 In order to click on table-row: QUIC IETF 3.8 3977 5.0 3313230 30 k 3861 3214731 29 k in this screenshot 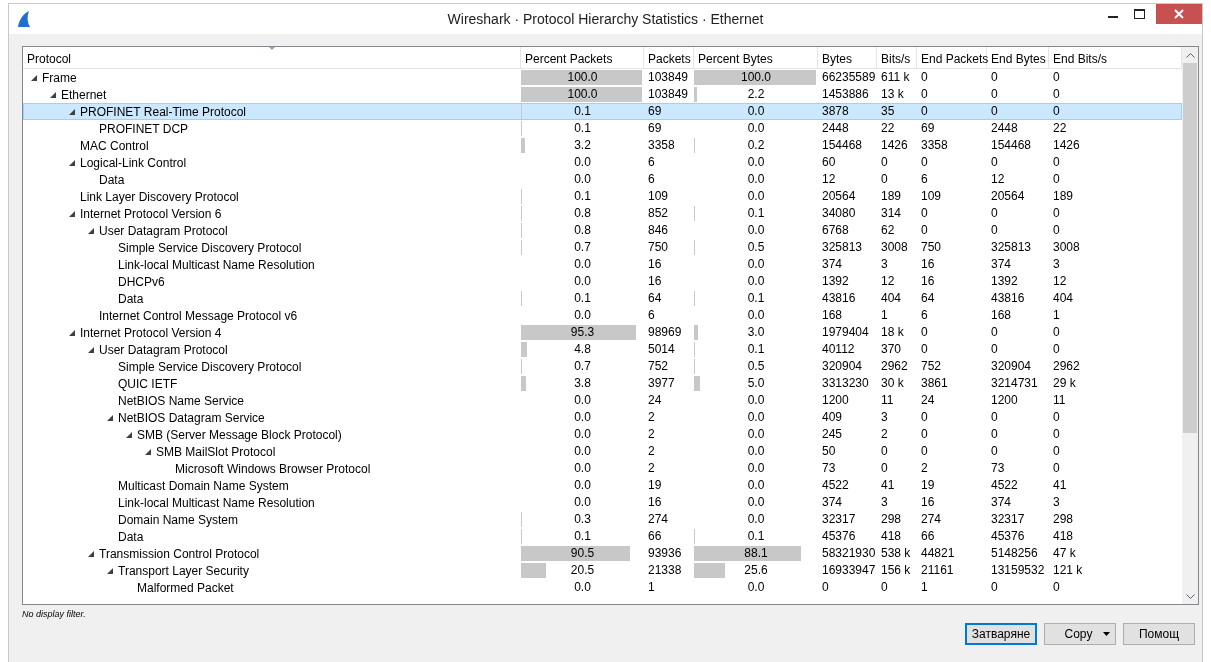, I will do `click(602, 383)`.